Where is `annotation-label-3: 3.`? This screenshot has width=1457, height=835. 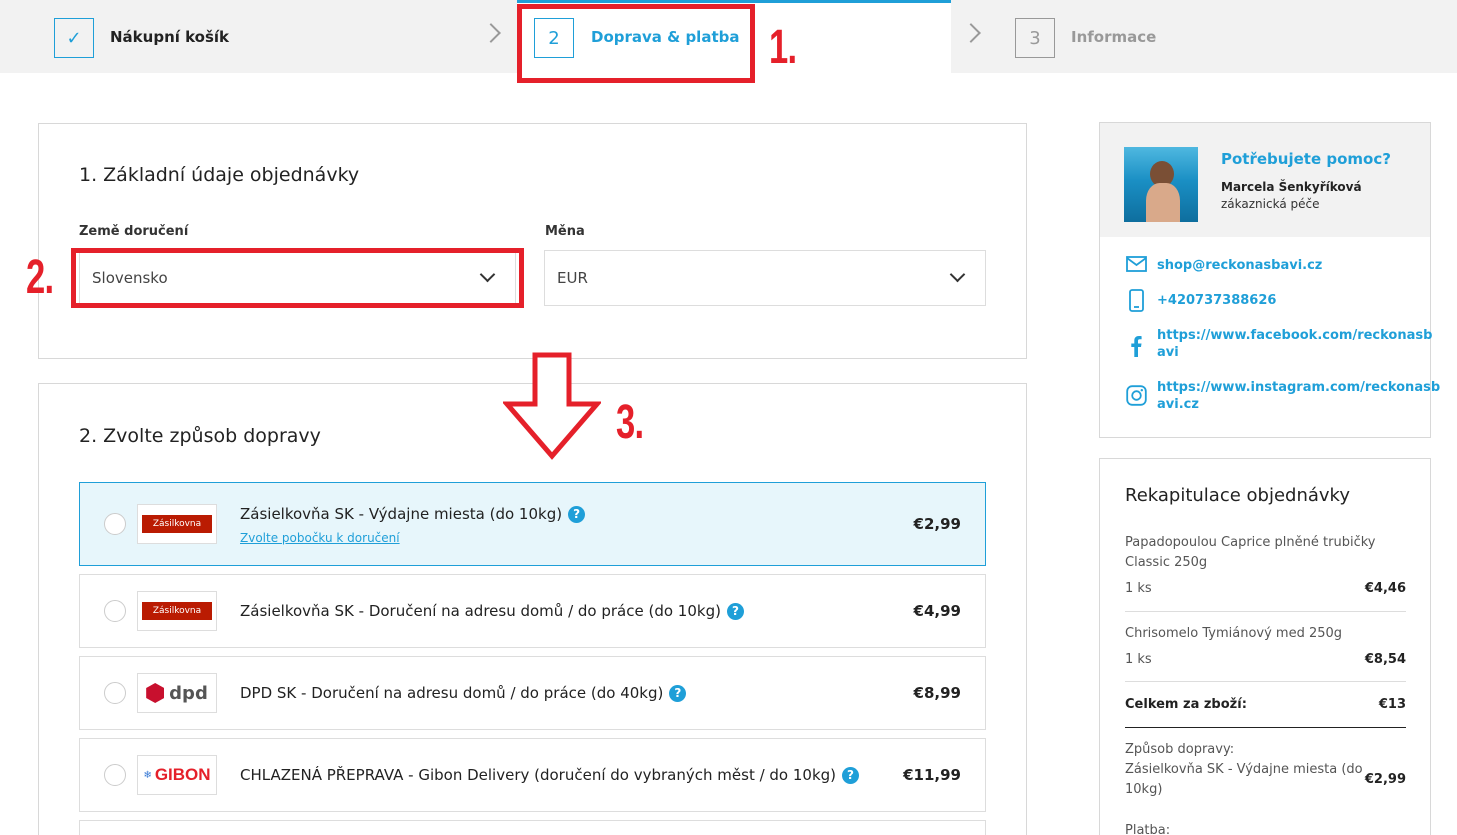 annotation-label-3: 3. is located at coordinates (630, 422).